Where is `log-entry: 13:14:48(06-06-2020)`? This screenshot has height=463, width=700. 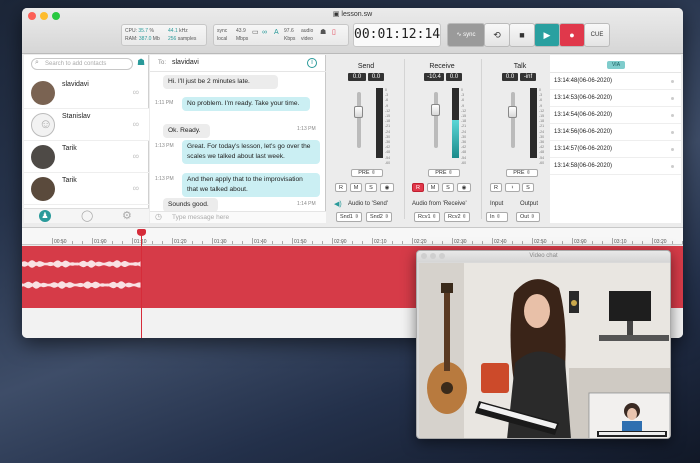
log-entry: 13:14:48(06-06-2020) is located at coordinates (615, 81).